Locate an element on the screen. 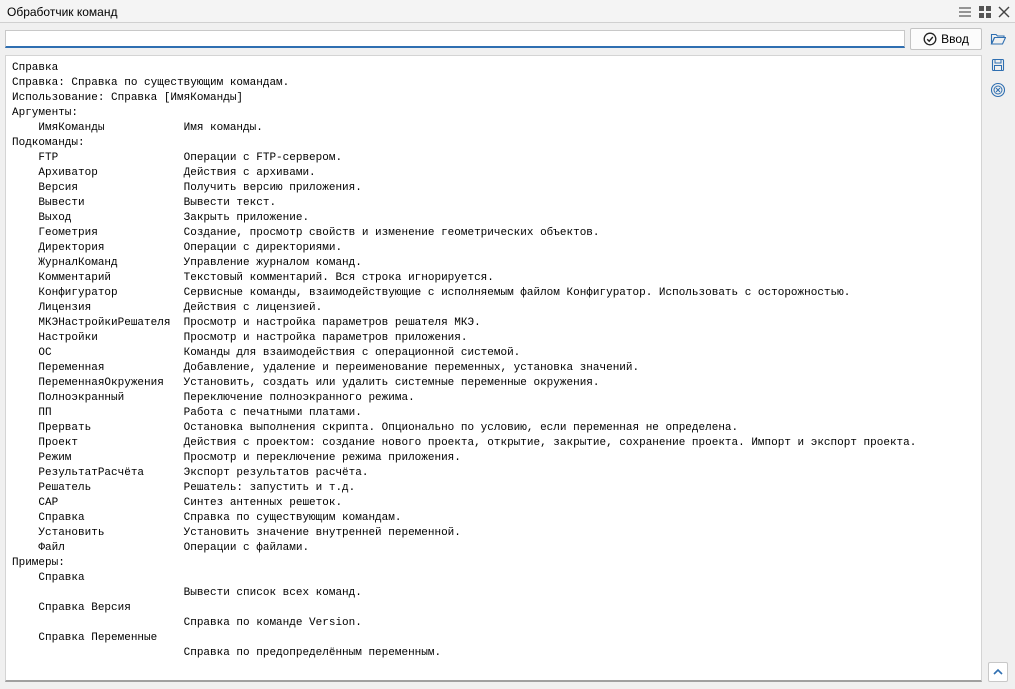  output-line: ИмяКоманды Имя команды. is located at coordinates (137, 128).